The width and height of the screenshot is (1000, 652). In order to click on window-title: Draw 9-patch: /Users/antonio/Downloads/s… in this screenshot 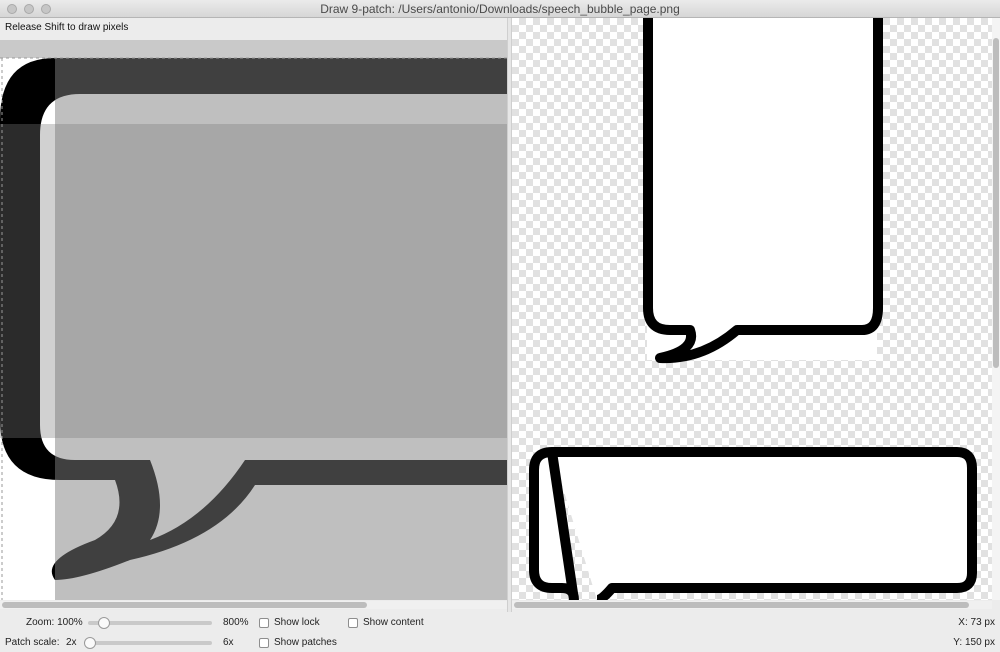, I will do `click(500, 9)`.